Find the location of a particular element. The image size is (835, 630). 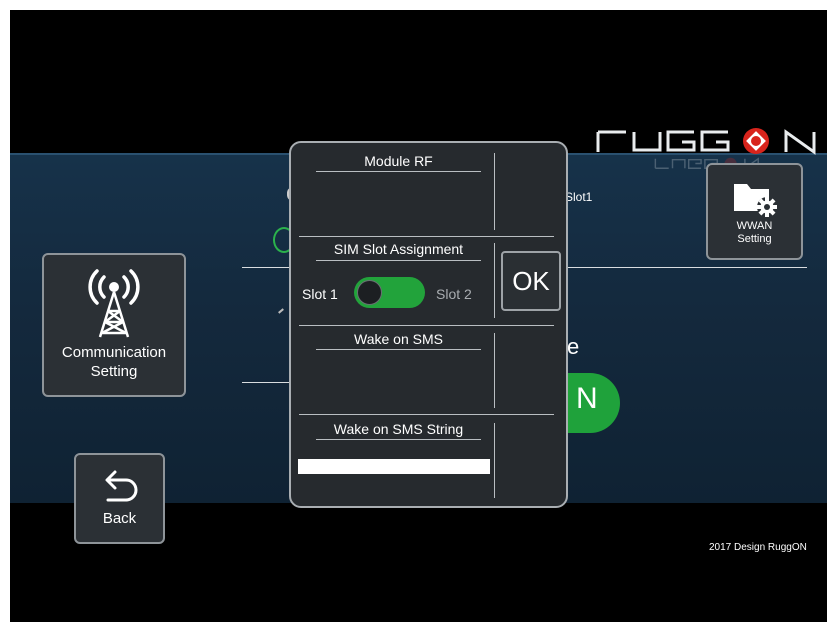

wake-on-sms-string-title: Wake on SMS String is located at coordinates (398, 429).